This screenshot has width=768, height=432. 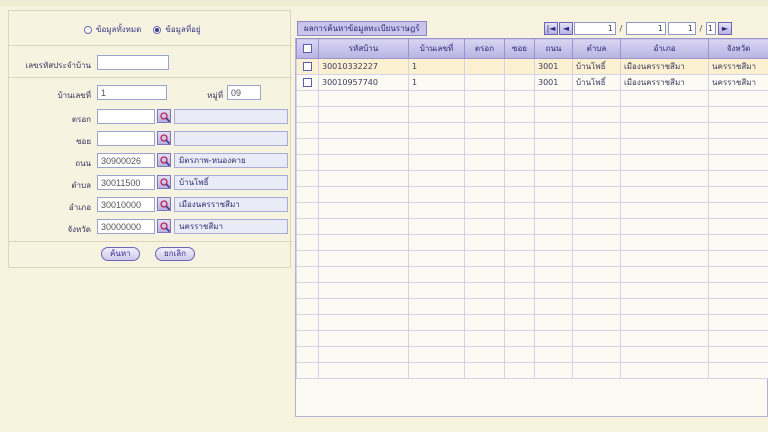 I want to click on col-house-no: บ้านเลขที่, so click(x=436, y=48).